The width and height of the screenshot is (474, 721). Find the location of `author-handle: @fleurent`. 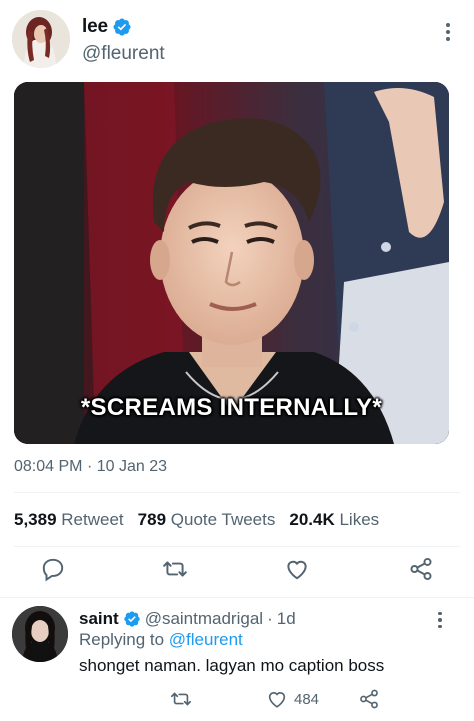

author-handle: @fleurent is located at coordinates (123, 54).